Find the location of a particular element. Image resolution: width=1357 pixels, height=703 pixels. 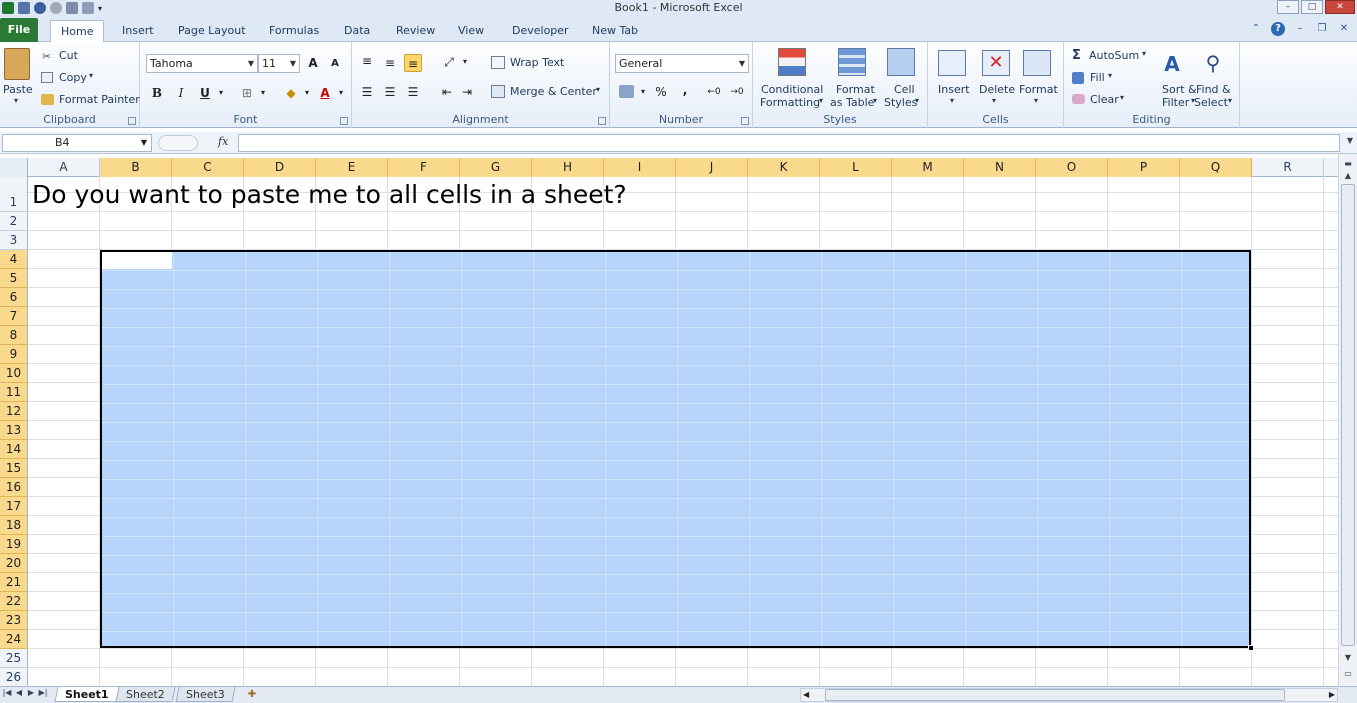

fill-color-chevron-icon: ▾ is located at coordinates (307, 93).